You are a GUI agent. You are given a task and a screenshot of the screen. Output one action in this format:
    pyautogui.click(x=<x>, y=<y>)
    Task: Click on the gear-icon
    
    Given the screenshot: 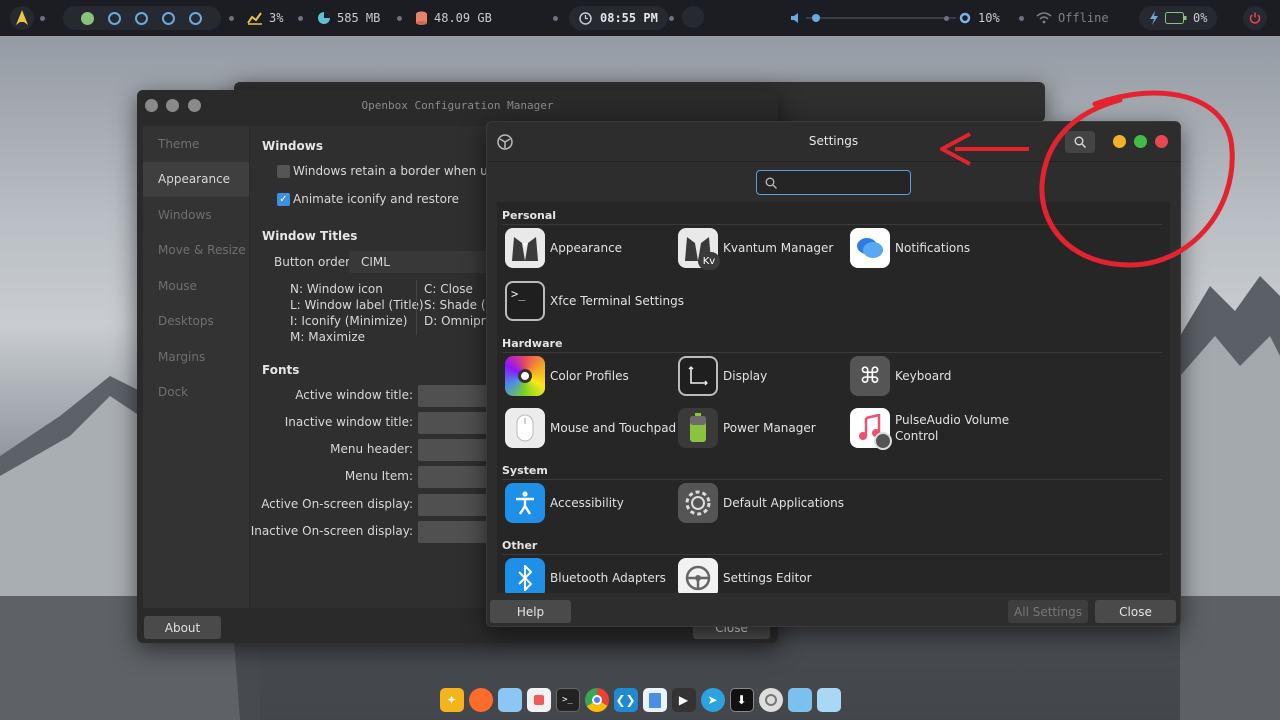 What is the action you would take?
    pyautogui.click(x=698, y=503)
    